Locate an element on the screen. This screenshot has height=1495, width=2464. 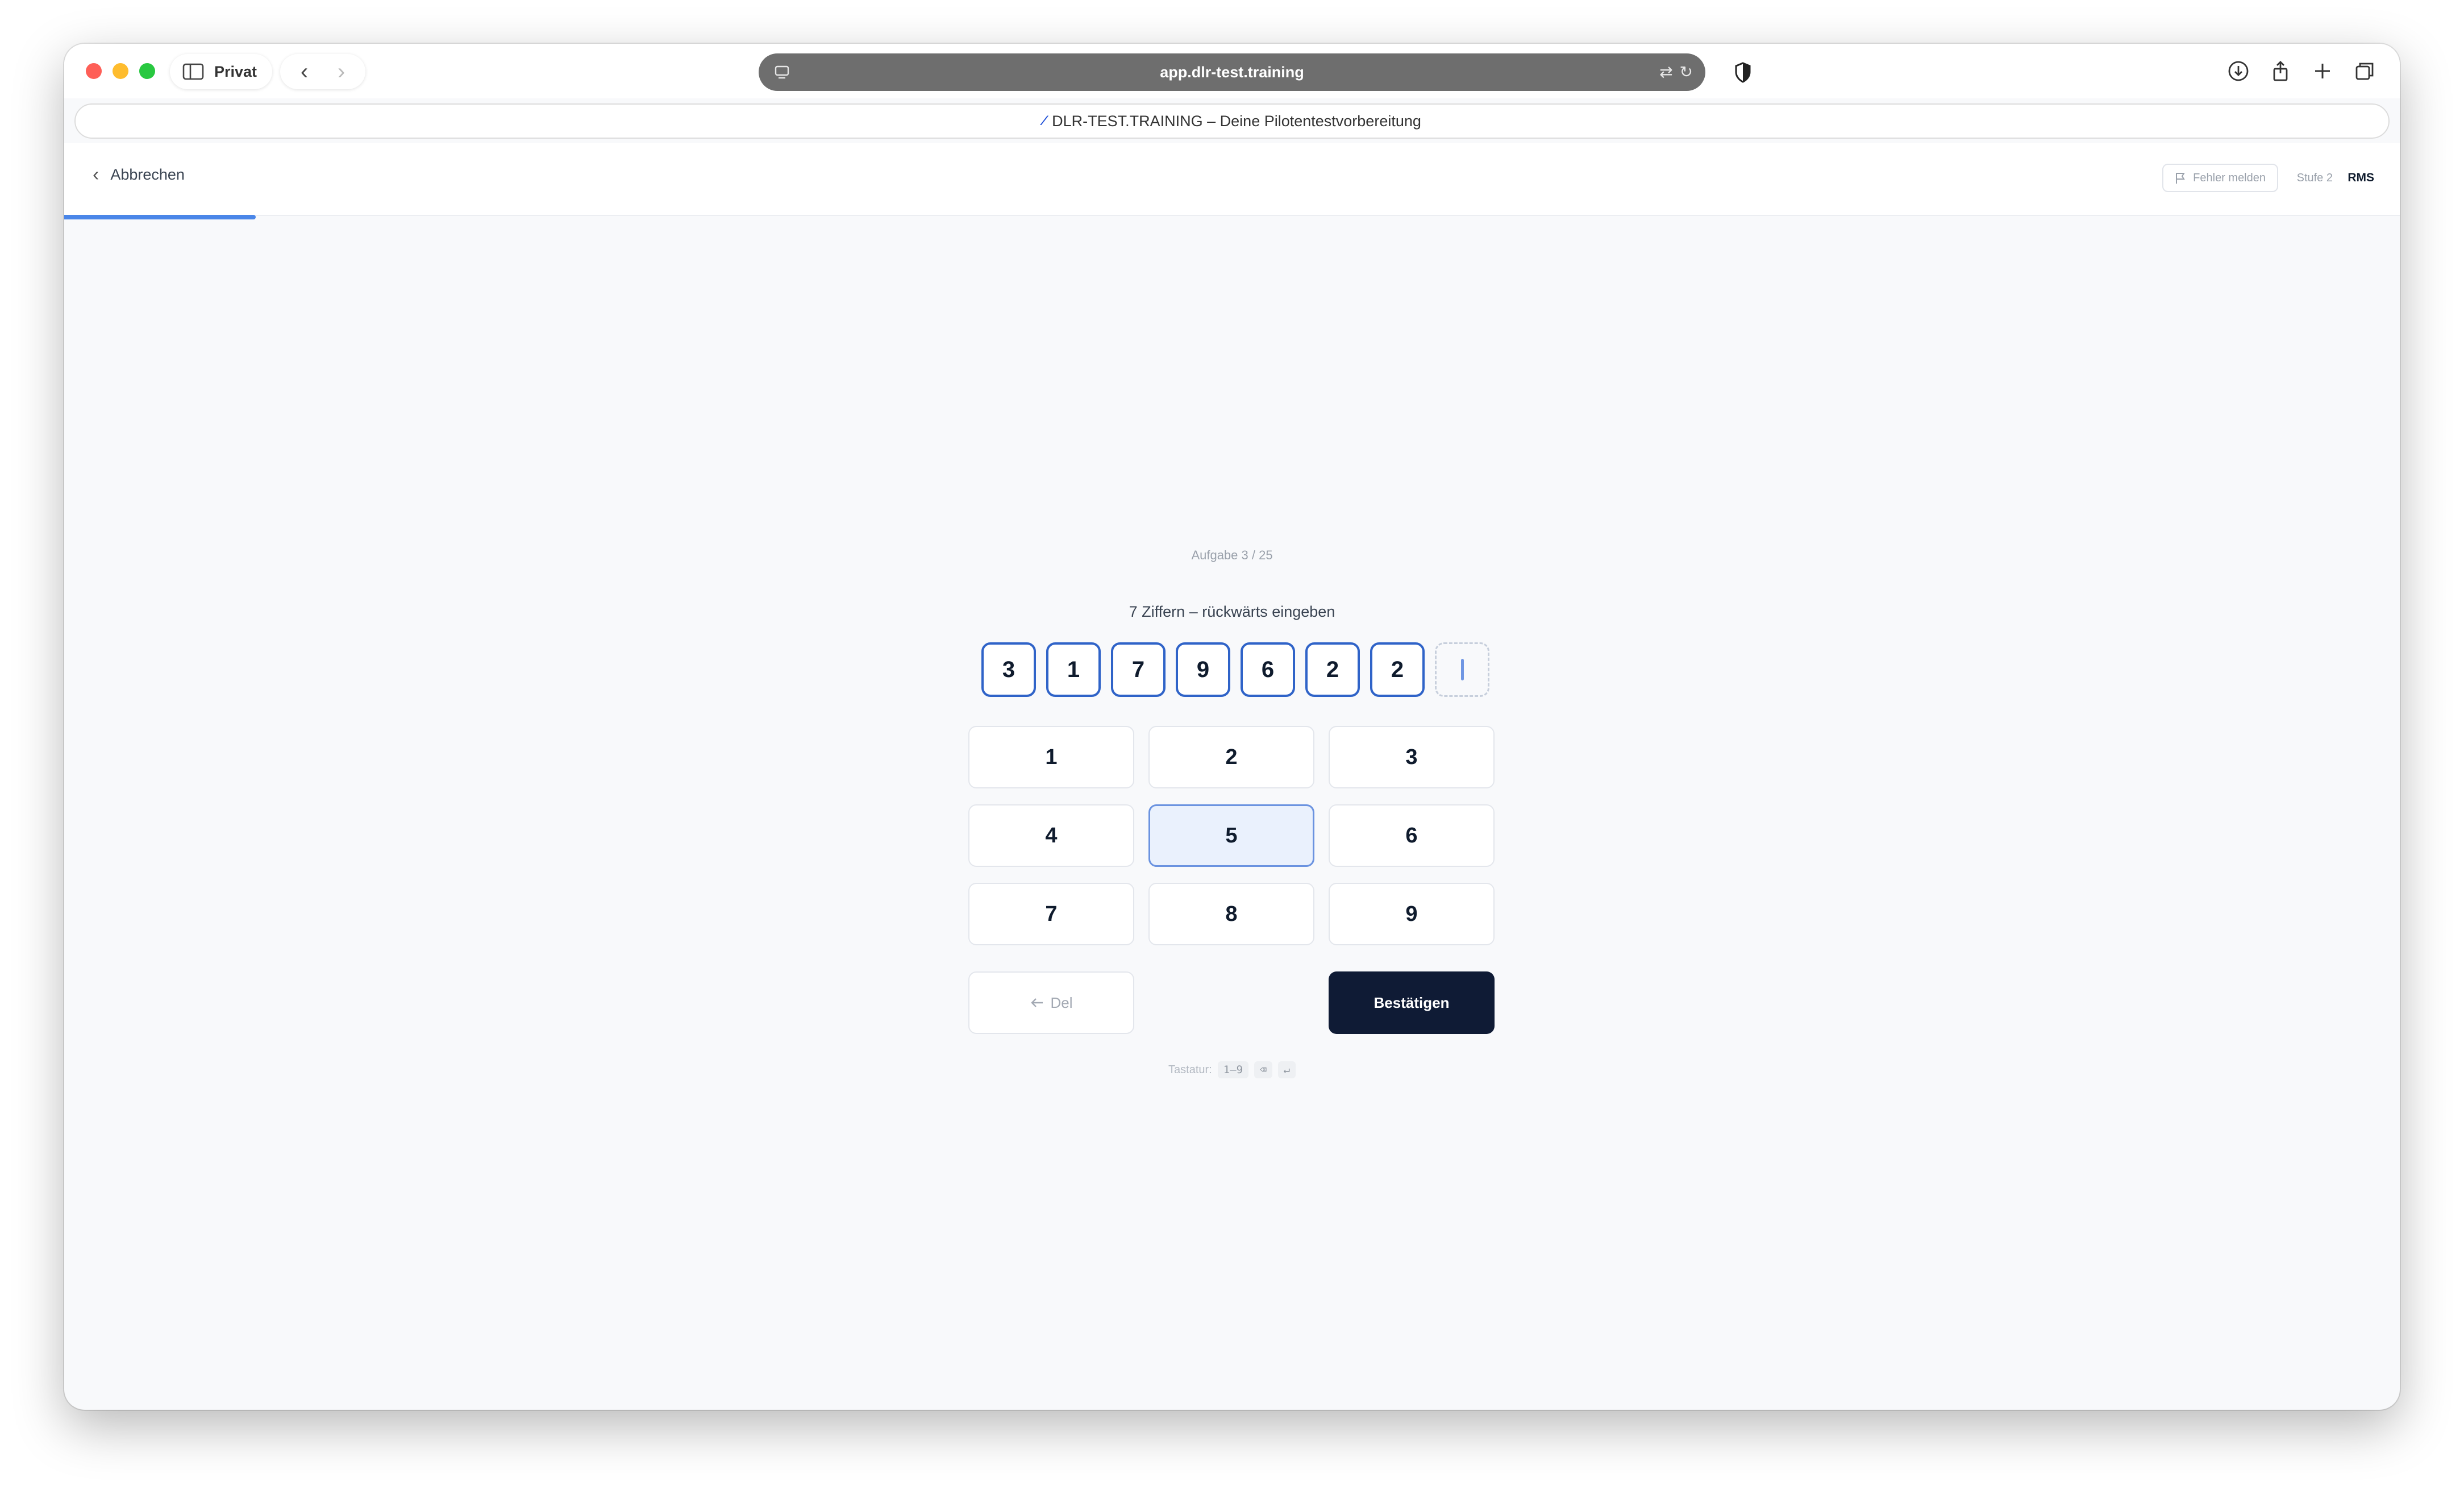
url-text: app.dlr-test.training is located at coordinates (1232, 72).